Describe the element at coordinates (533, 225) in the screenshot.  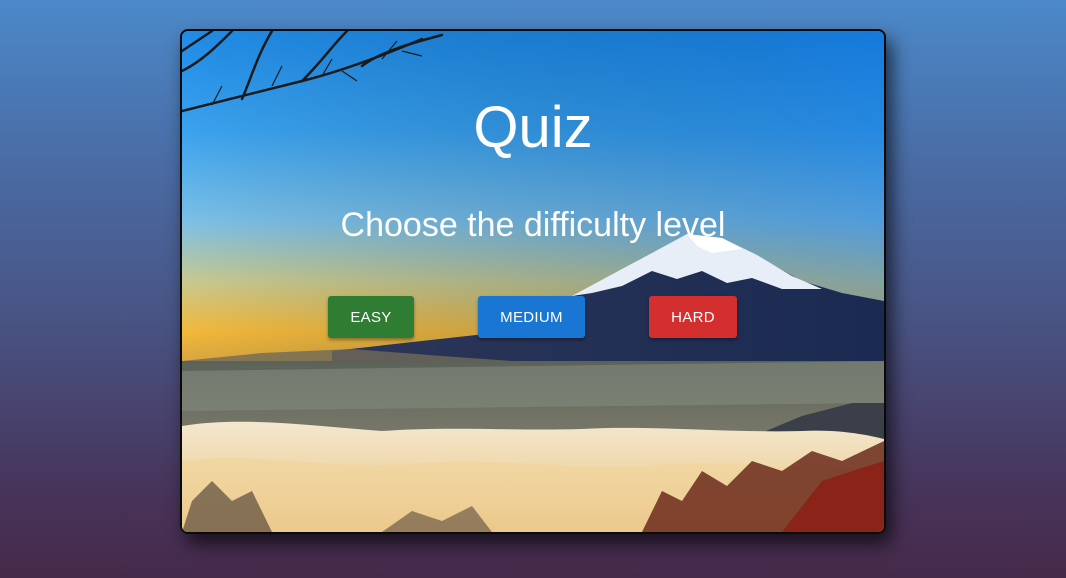
I see `difficulty-prompt: Choose the difficulty level` at that location.